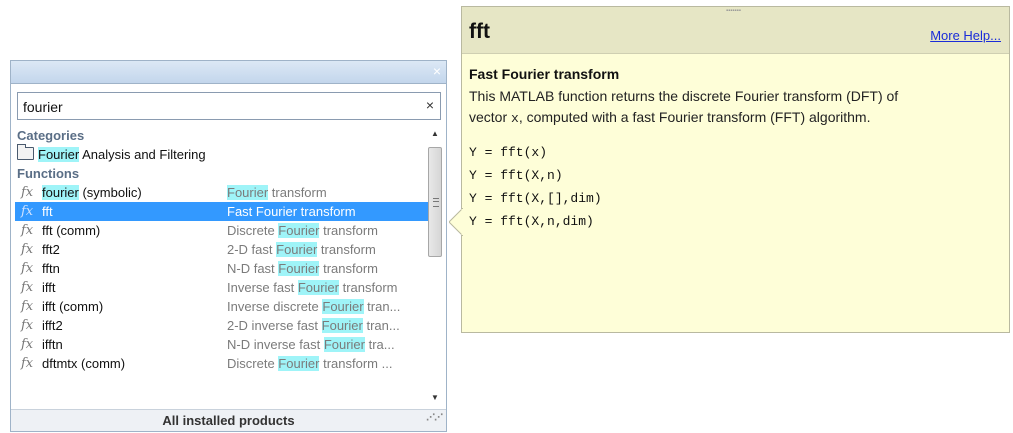 Image resolution: width=1013 pixels, height=433 pixels. I want to click on close-icon: ×, so click(437, 71).